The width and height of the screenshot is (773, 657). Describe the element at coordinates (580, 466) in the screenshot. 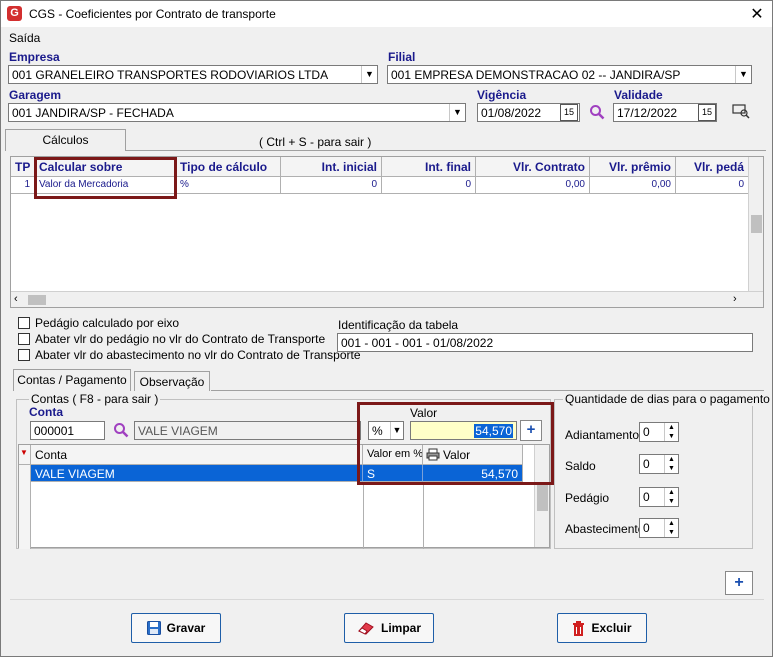

I see `saldo-label: Saldo` at that location.